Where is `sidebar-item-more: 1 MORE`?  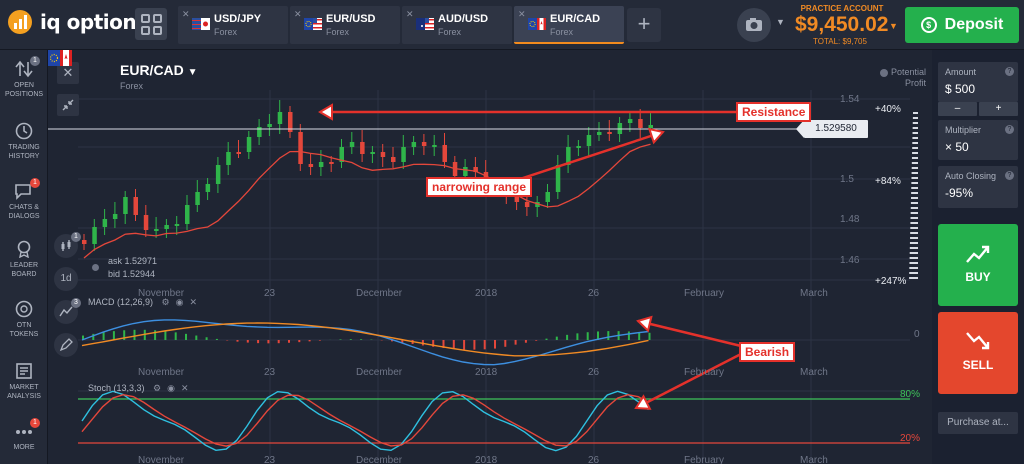
sidebar-item-more: 1 MORE is located at coordinates (24, 435).